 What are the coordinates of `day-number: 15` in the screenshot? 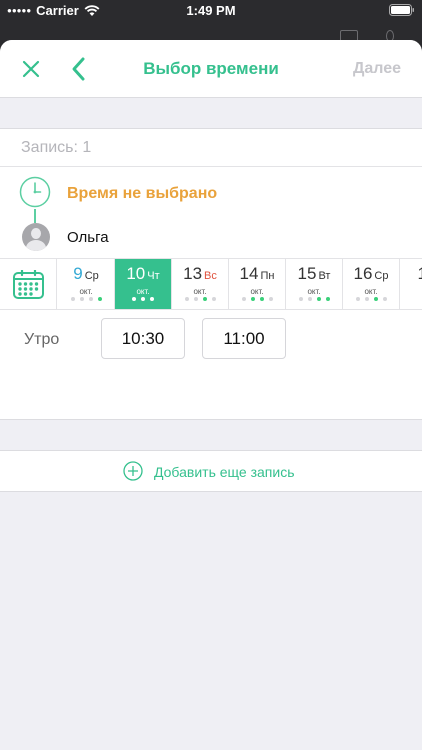 It's located at (307, 273).